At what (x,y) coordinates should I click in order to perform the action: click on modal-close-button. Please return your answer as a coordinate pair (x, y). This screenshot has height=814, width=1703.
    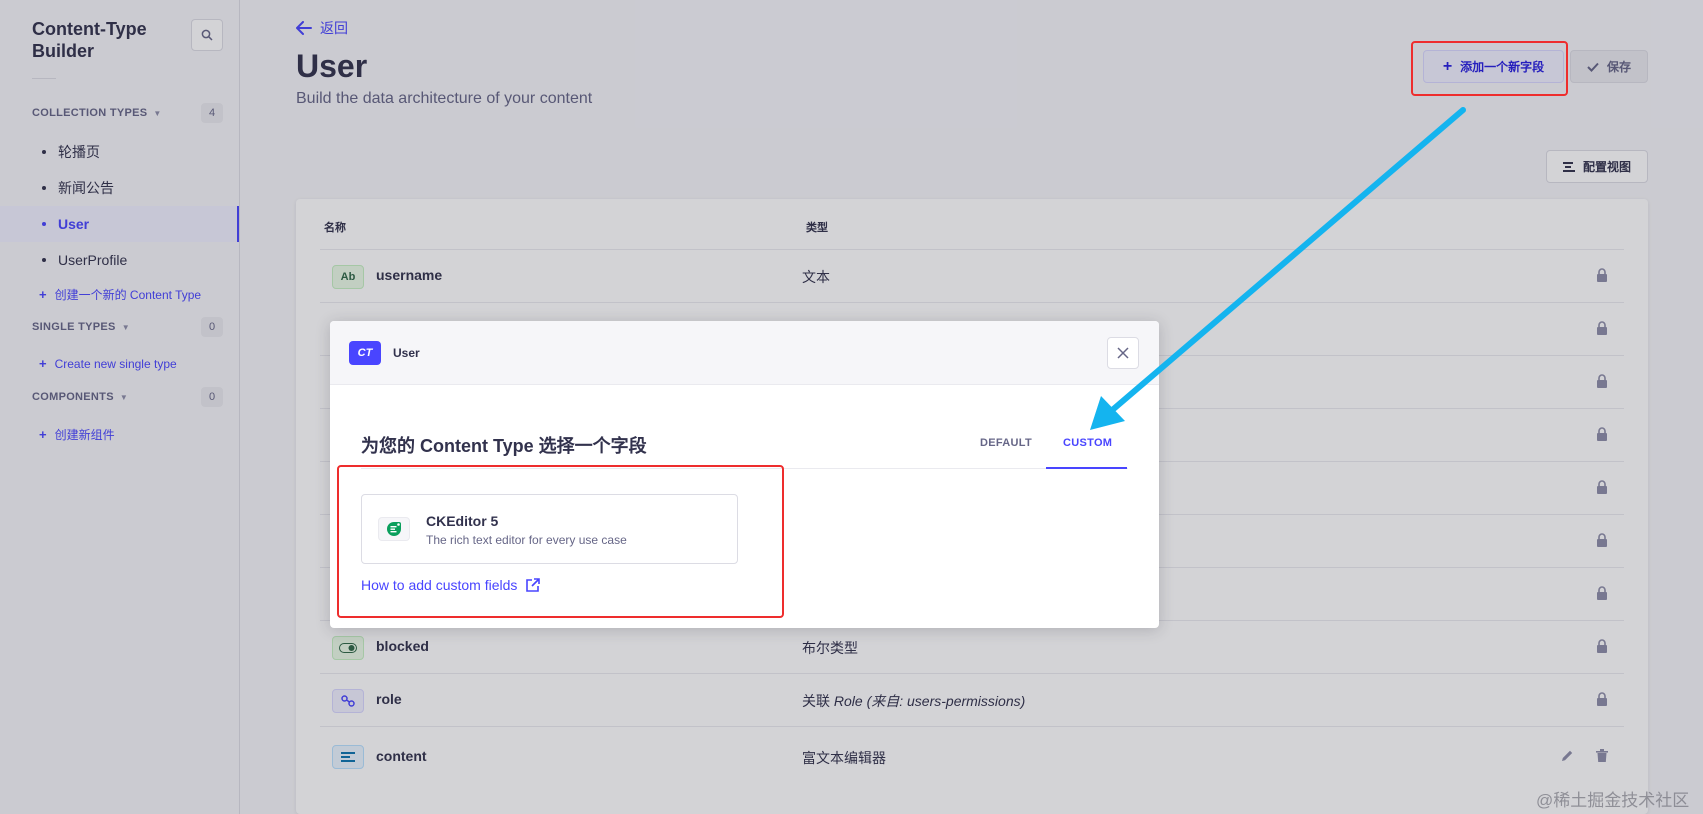
    Looking at the image, I should click on (1123, 353).